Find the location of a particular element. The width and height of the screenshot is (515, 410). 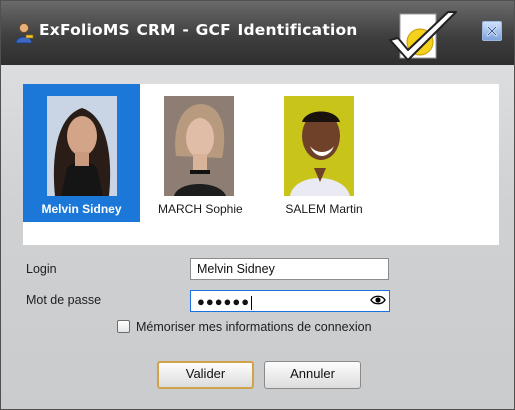

close-icon is located at coordinates (492, 31).